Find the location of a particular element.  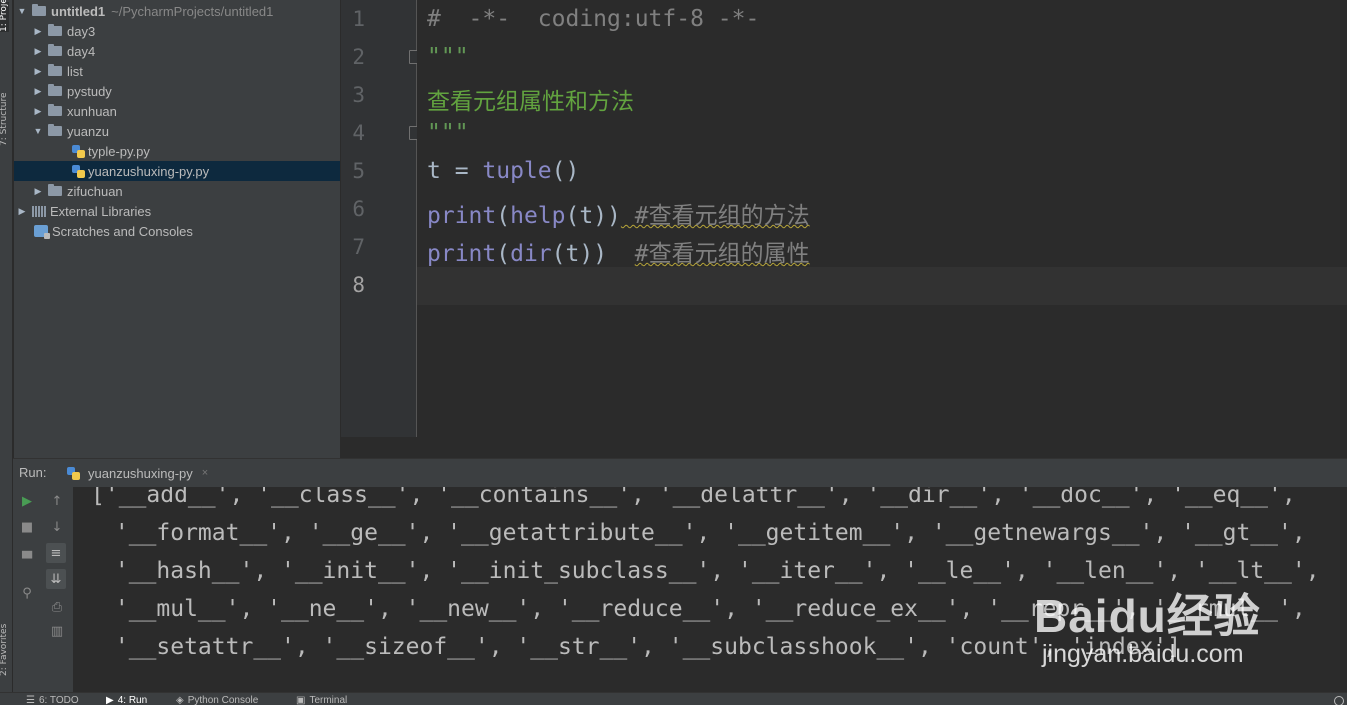

list-icon: ☰ is located at coordinates (30, 700).